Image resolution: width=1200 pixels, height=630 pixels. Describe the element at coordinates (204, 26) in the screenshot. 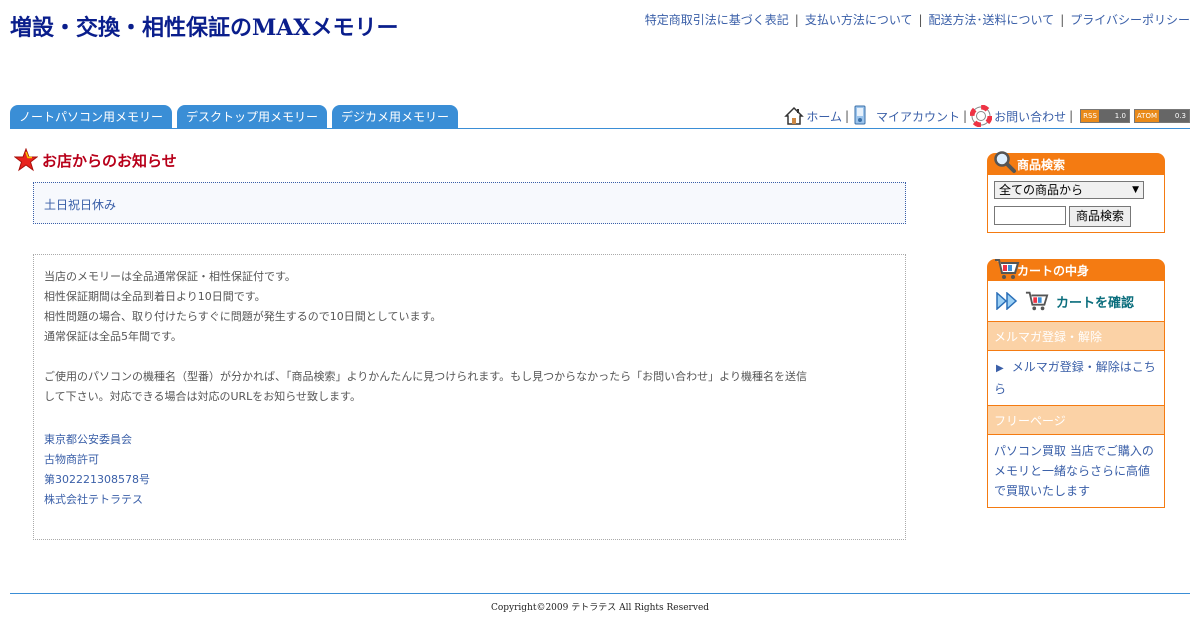

I see `site-title: 増設・交換・相性保証のMAXメモリー` at that location.